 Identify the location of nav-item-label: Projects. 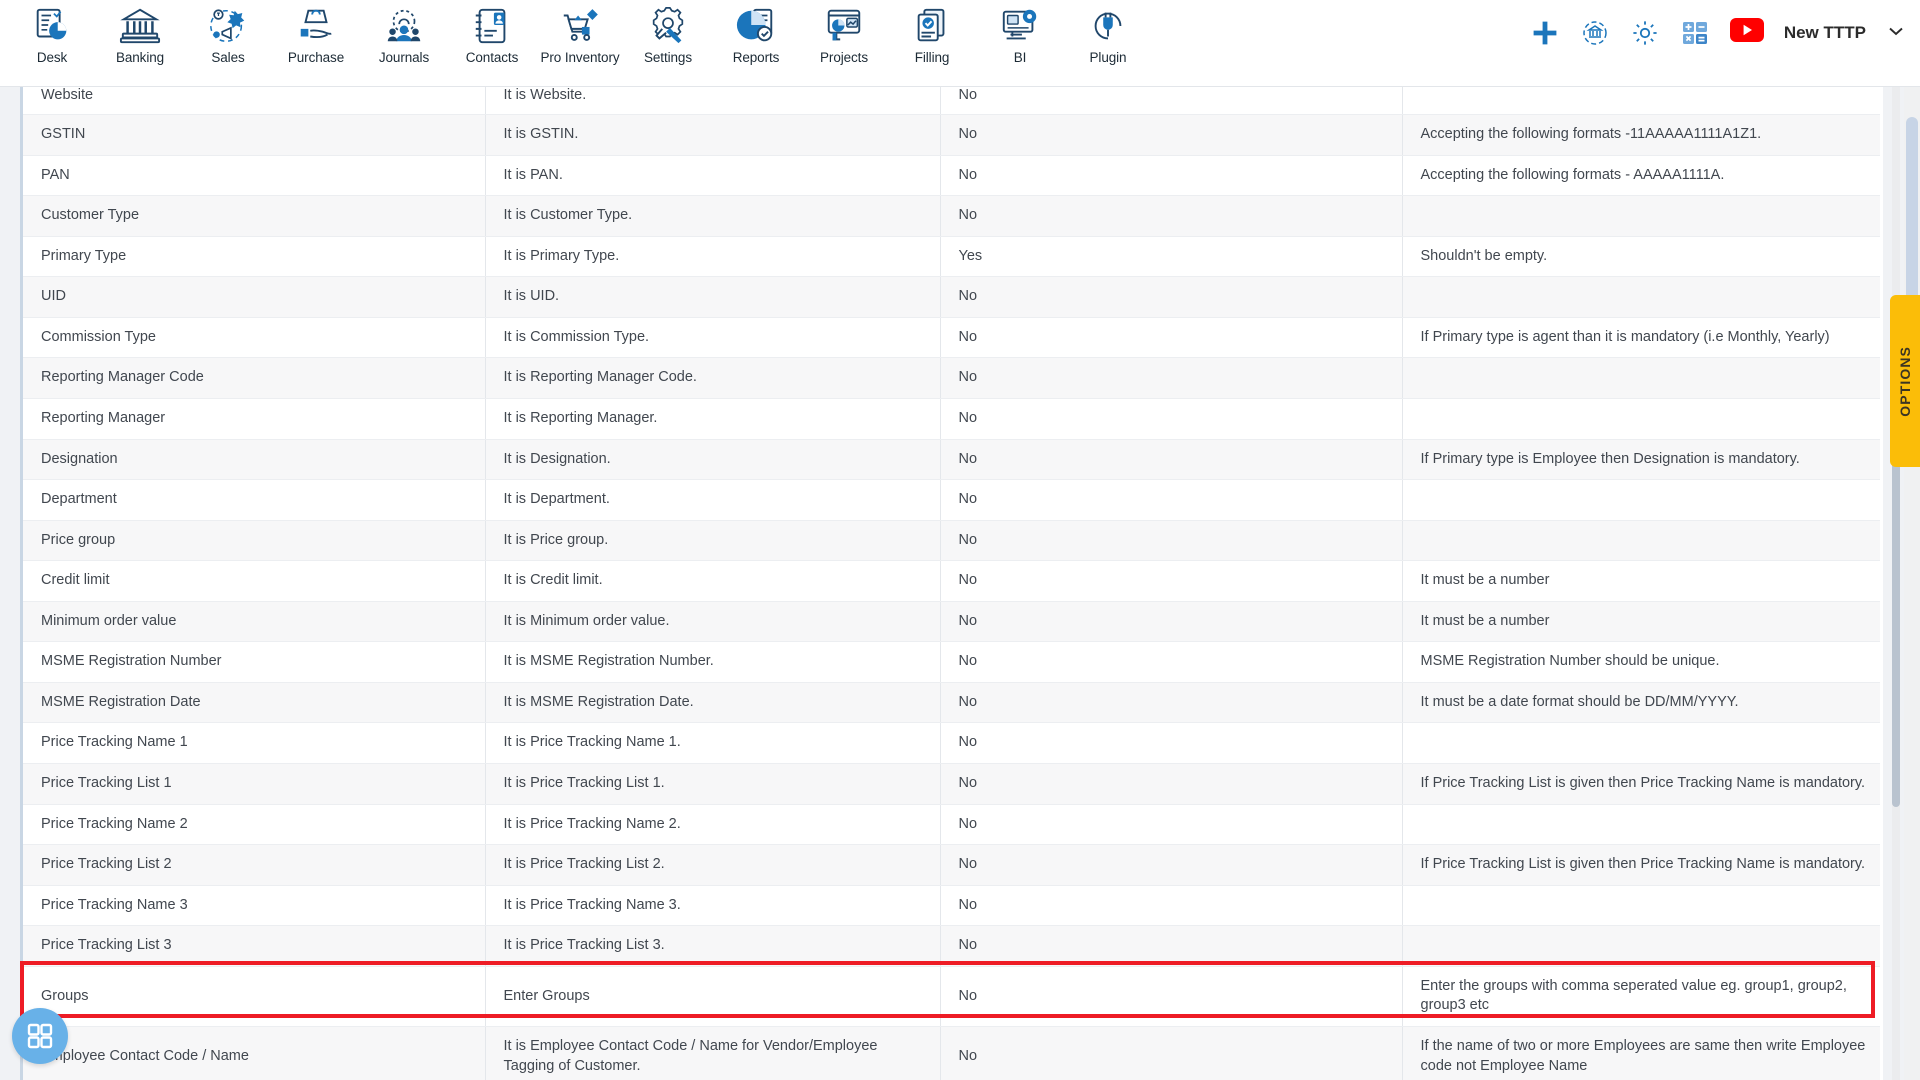
(844, 57).